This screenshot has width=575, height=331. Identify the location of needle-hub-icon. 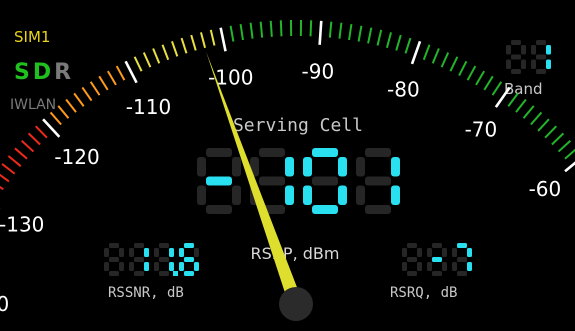
(296, 304).